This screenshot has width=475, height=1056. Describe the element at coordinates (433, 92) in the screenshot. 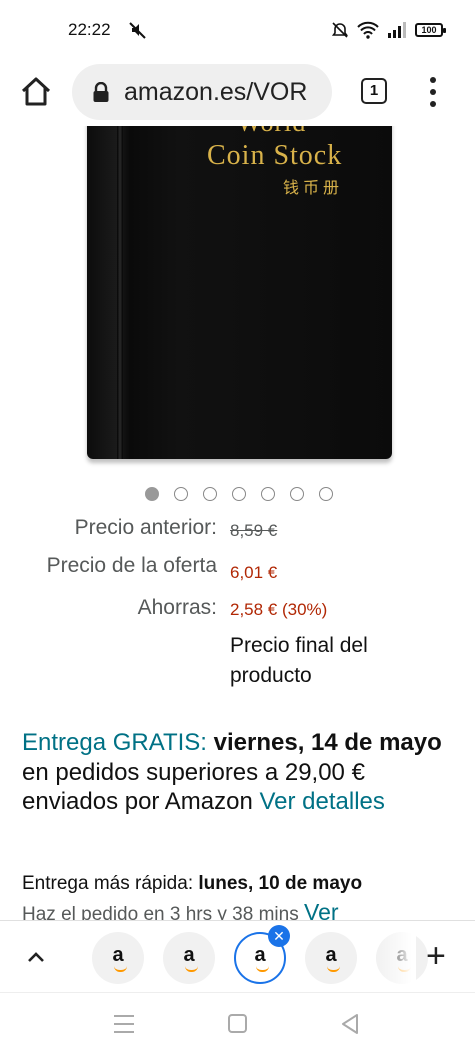

I see `overflow-menu-icon` at that location.